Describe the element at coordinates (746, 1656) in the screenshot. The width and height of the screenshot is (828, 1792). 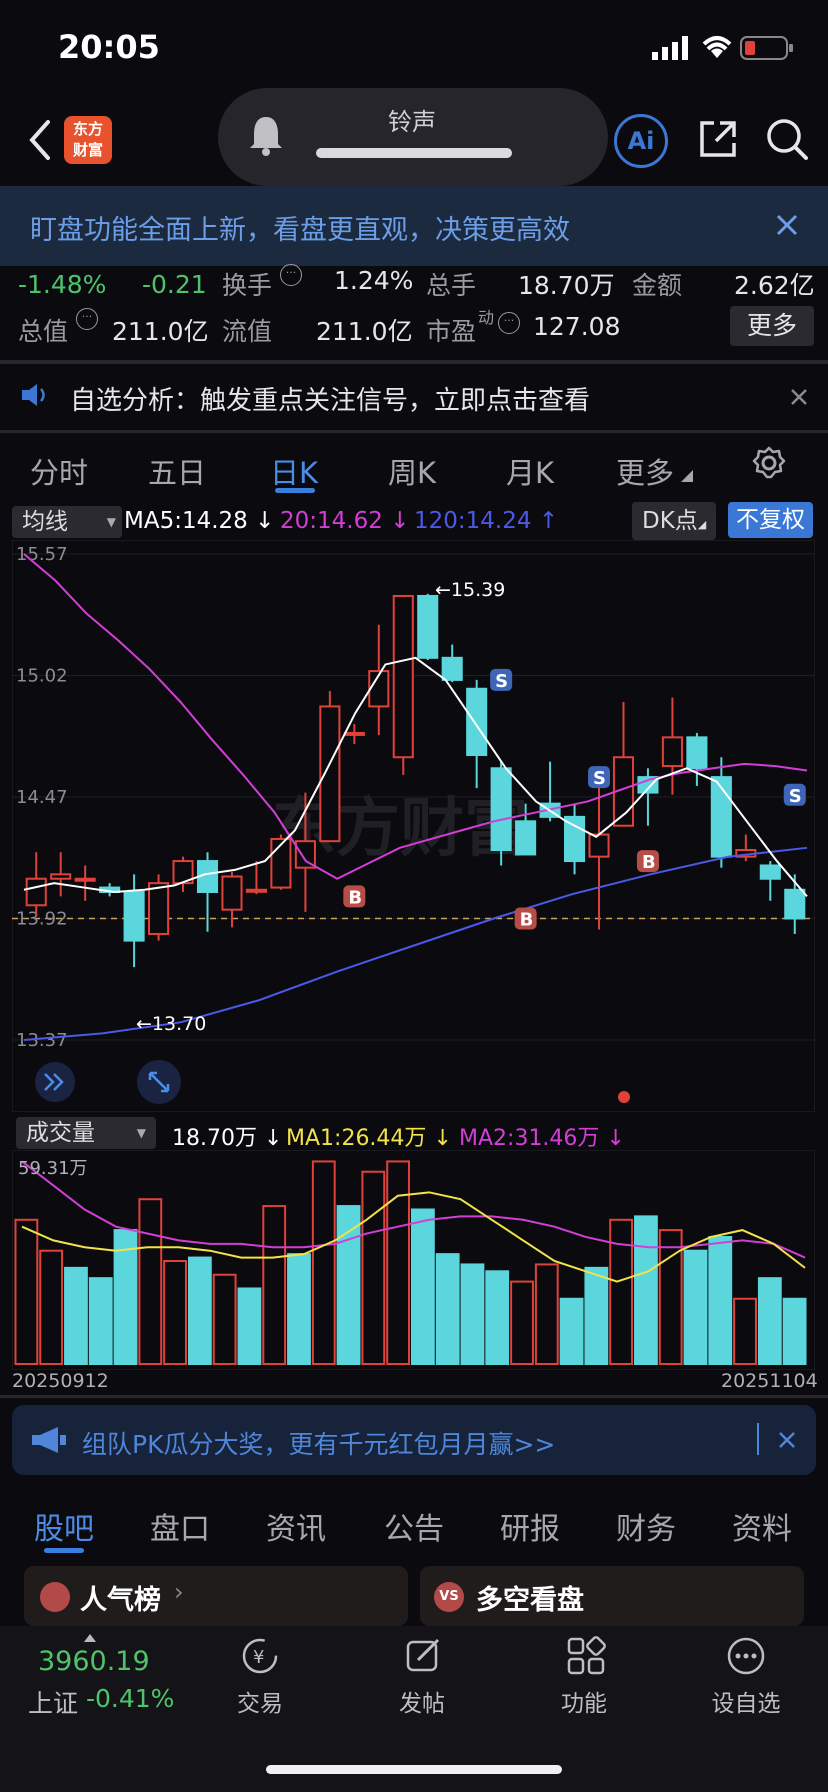
I see `more-icon` at that location.